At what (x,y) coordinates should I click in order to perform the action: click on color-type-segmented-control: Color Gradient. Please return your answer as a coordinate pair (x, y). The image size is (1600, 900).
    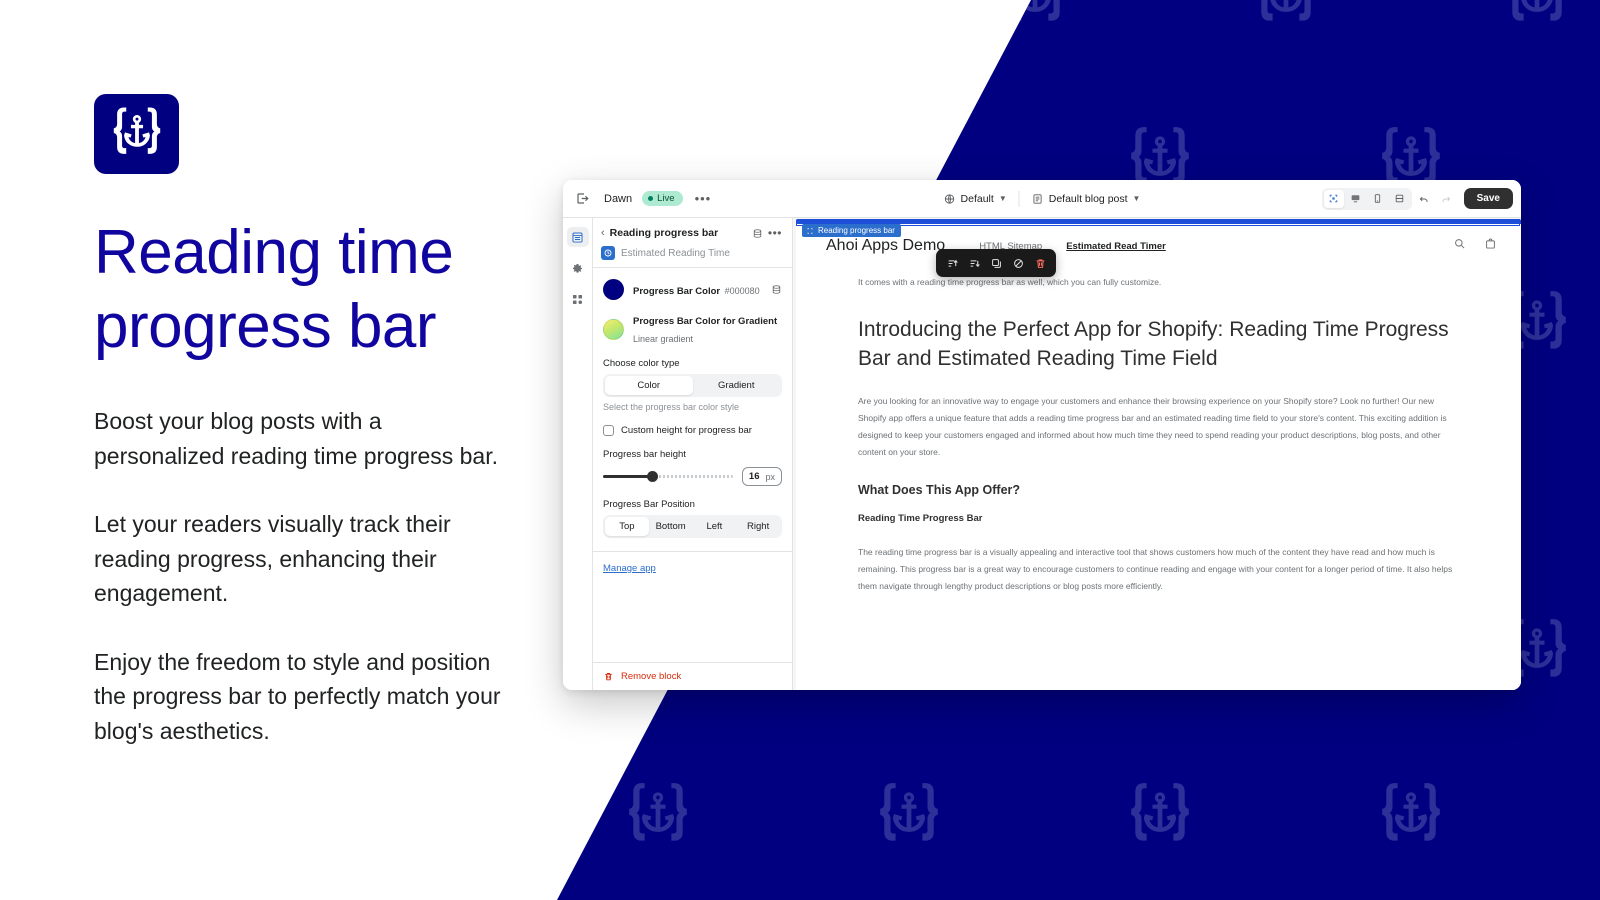
    Looking at the image, I should click on (692, 385).